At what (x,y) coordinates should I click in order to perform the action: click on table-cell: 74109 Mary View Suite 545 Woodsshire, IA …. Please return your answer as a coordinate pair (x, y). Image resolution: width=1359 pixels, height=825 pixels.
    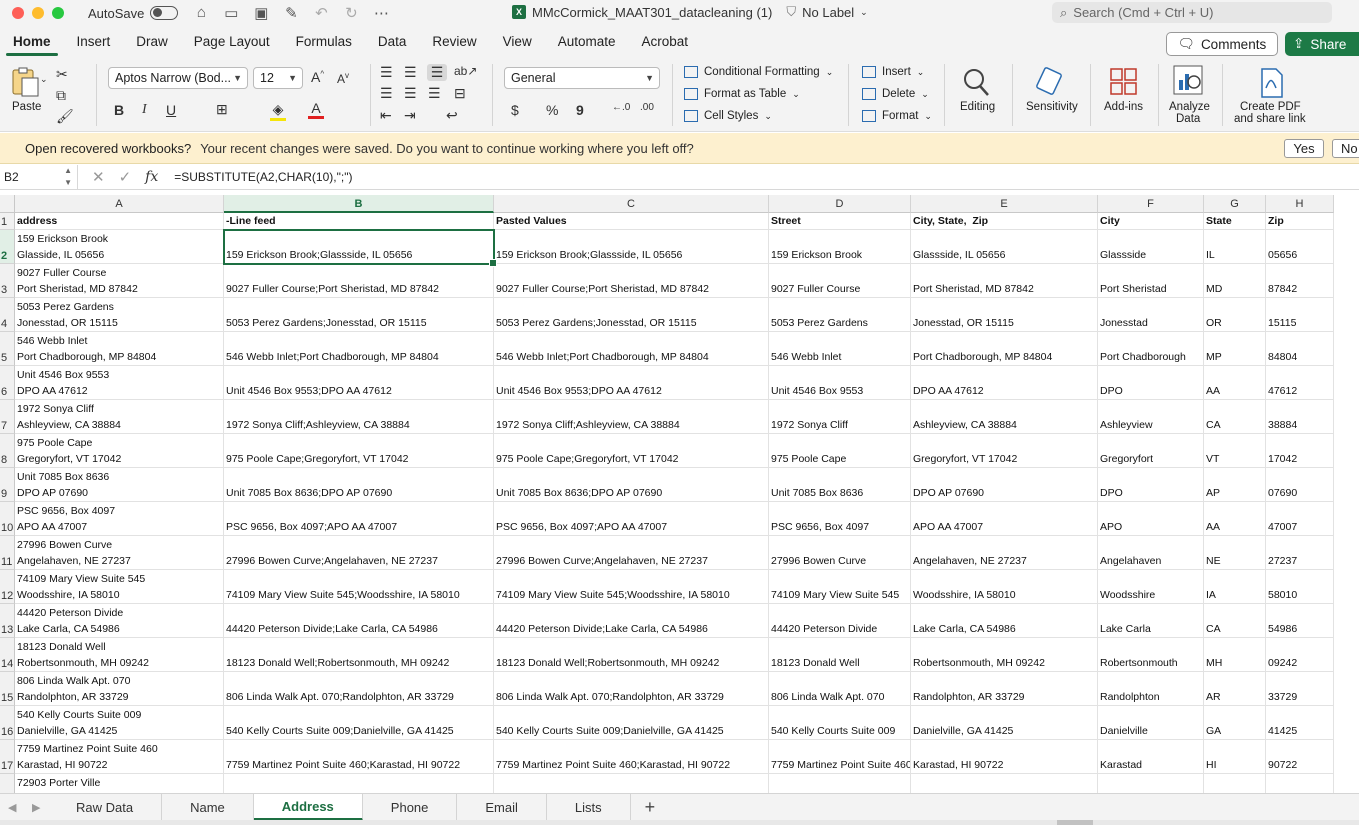
    Looking at the image, I should click on (119, 587).